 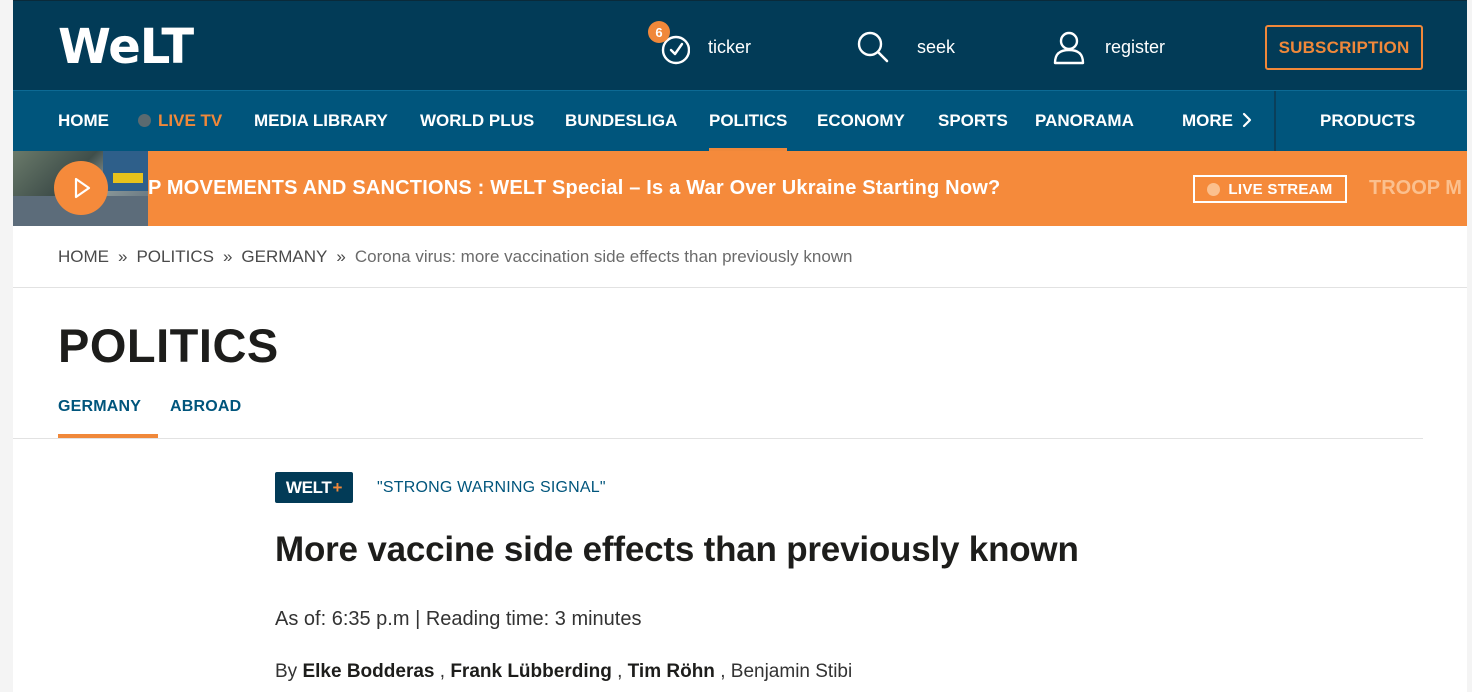 I want to click on register-link: register, so click(x=1108, y=47).